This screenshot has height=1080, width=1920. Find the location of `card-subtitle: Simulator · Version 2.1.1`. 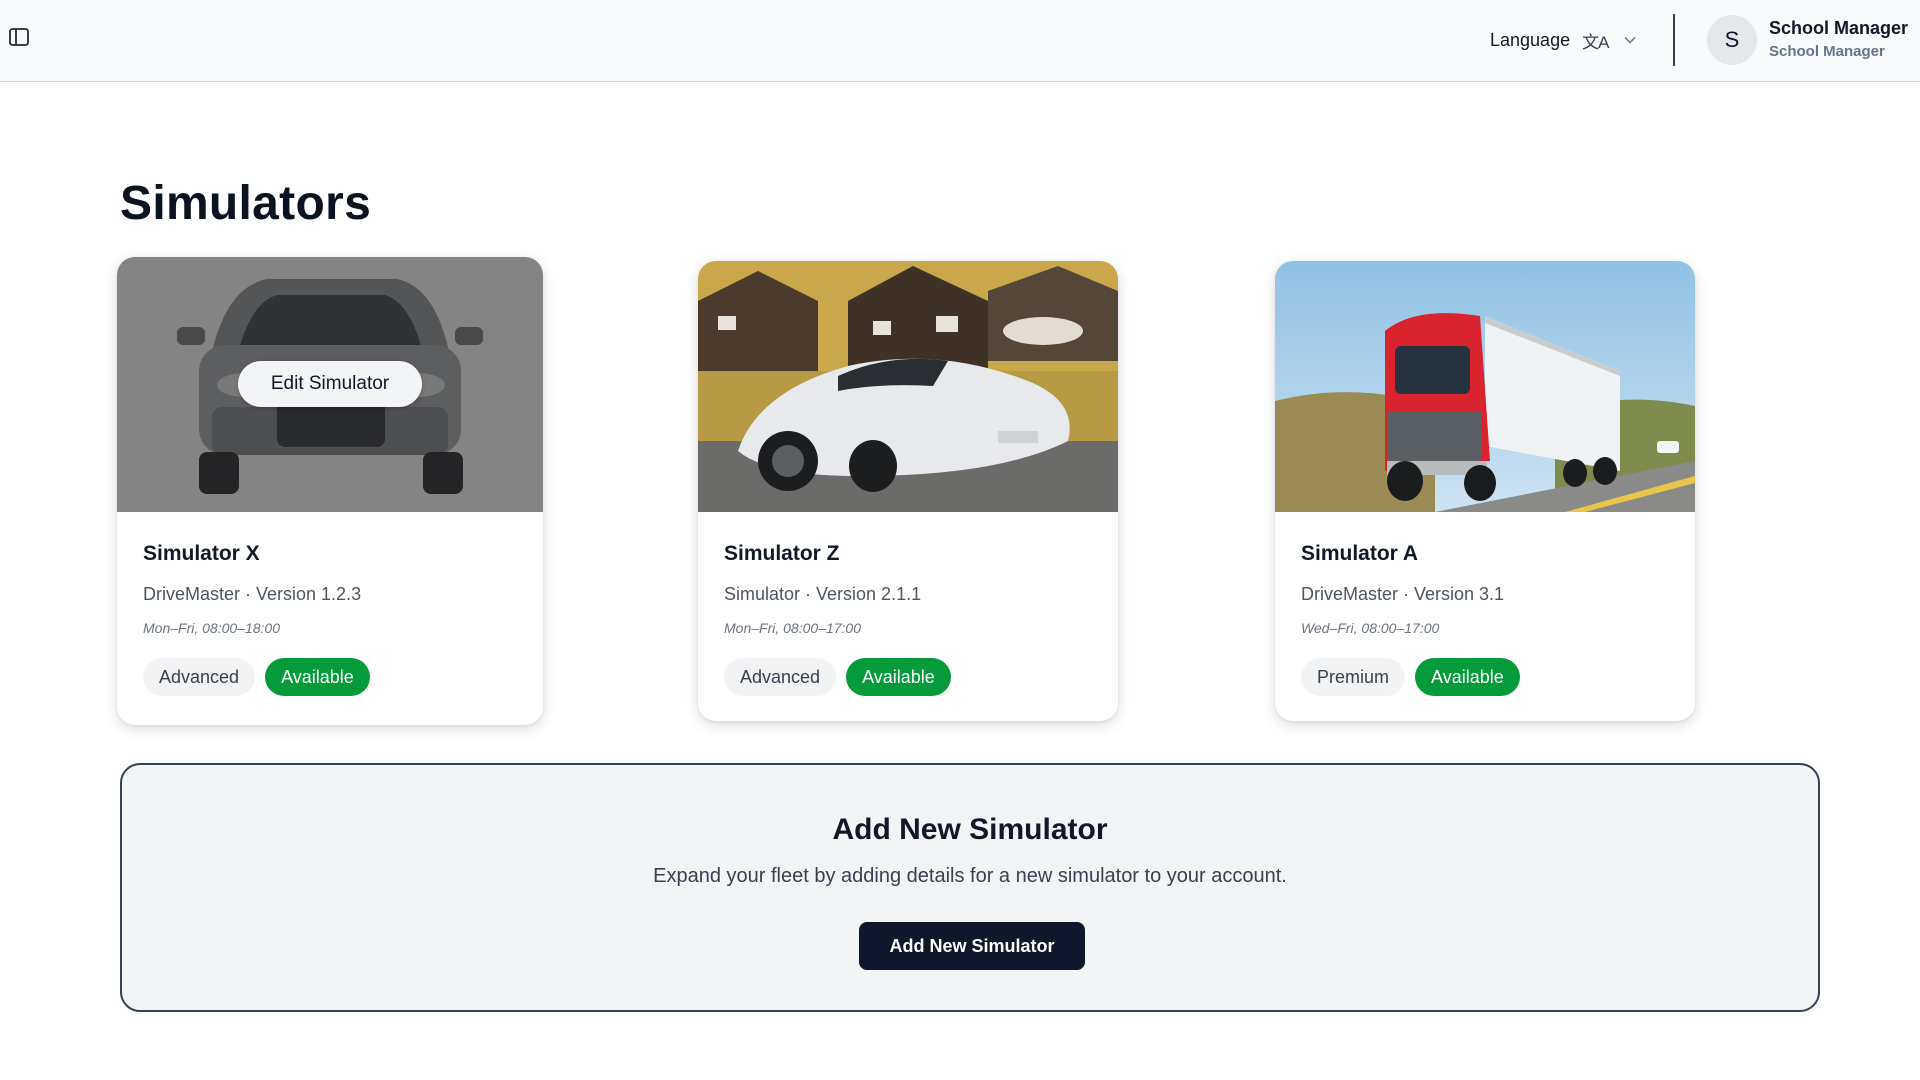

card-subtitle: Simulator · Version 2.1.1 is located at coordinates (823, 594).